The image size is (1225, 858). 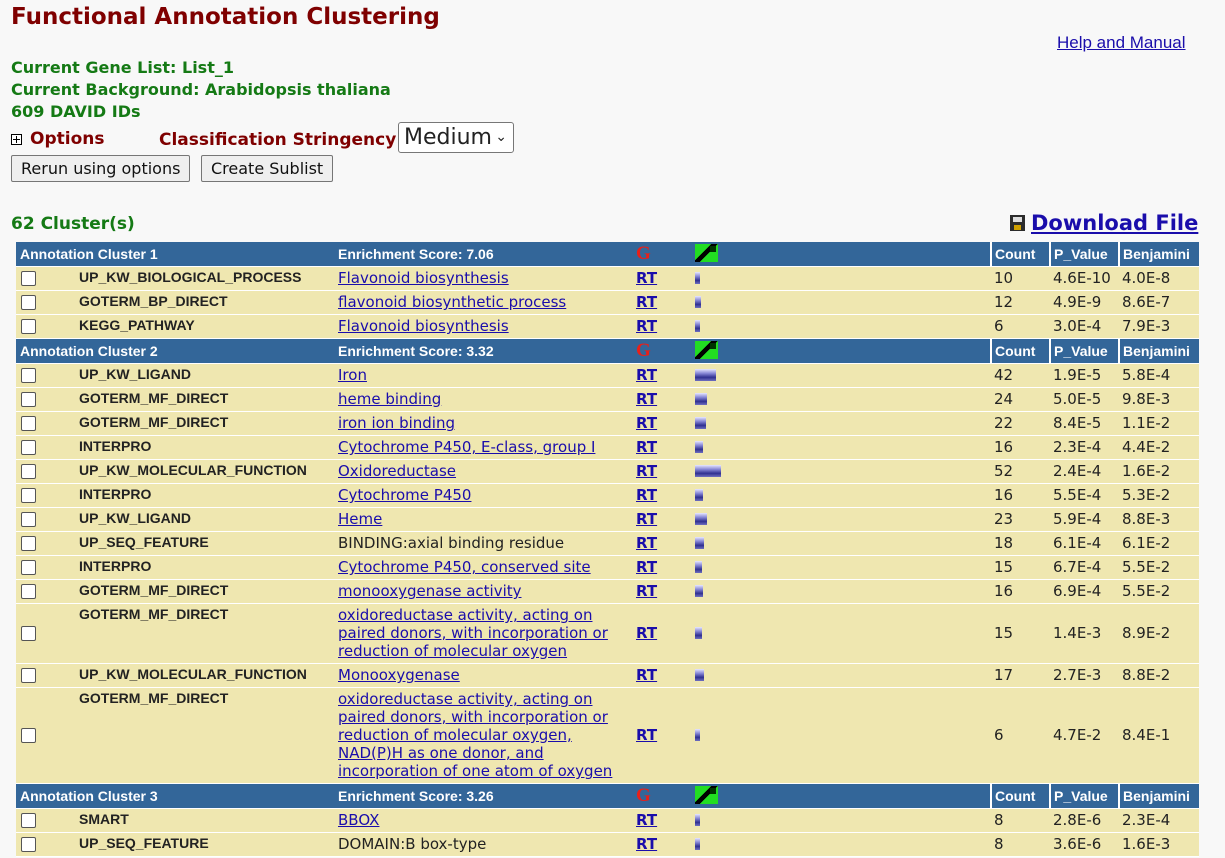 I want to click on pvalue-value: 6.7E-4, so click(x=1077, y=567).